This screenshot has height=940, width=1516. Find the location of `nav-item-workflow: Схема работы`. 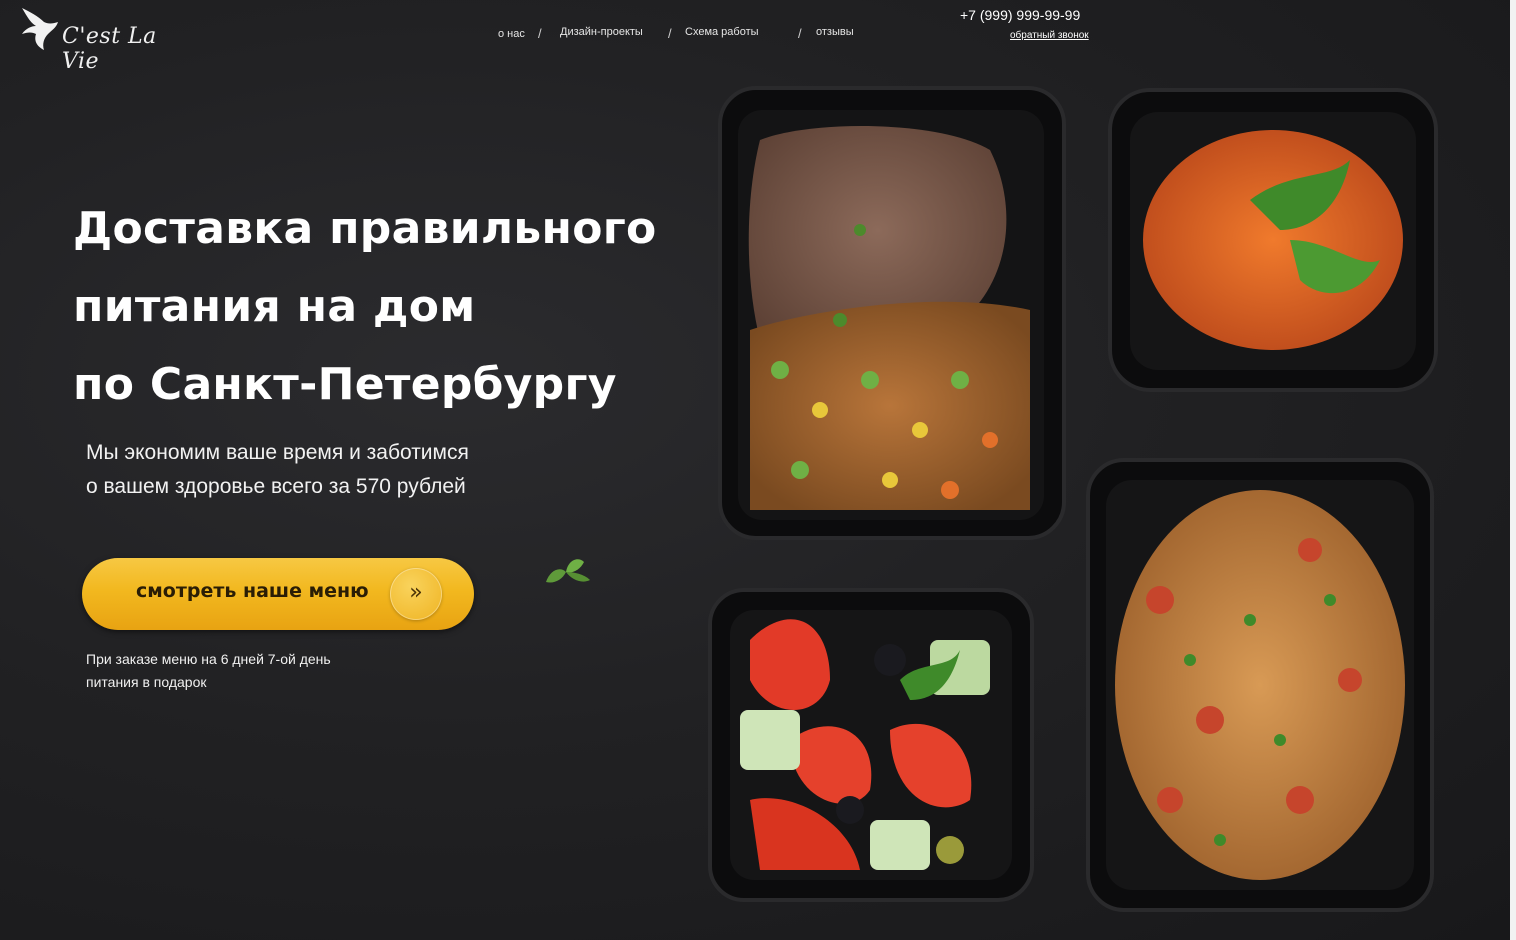

nav-item-workflow: Схема работы is located at coordinates (722, 32).